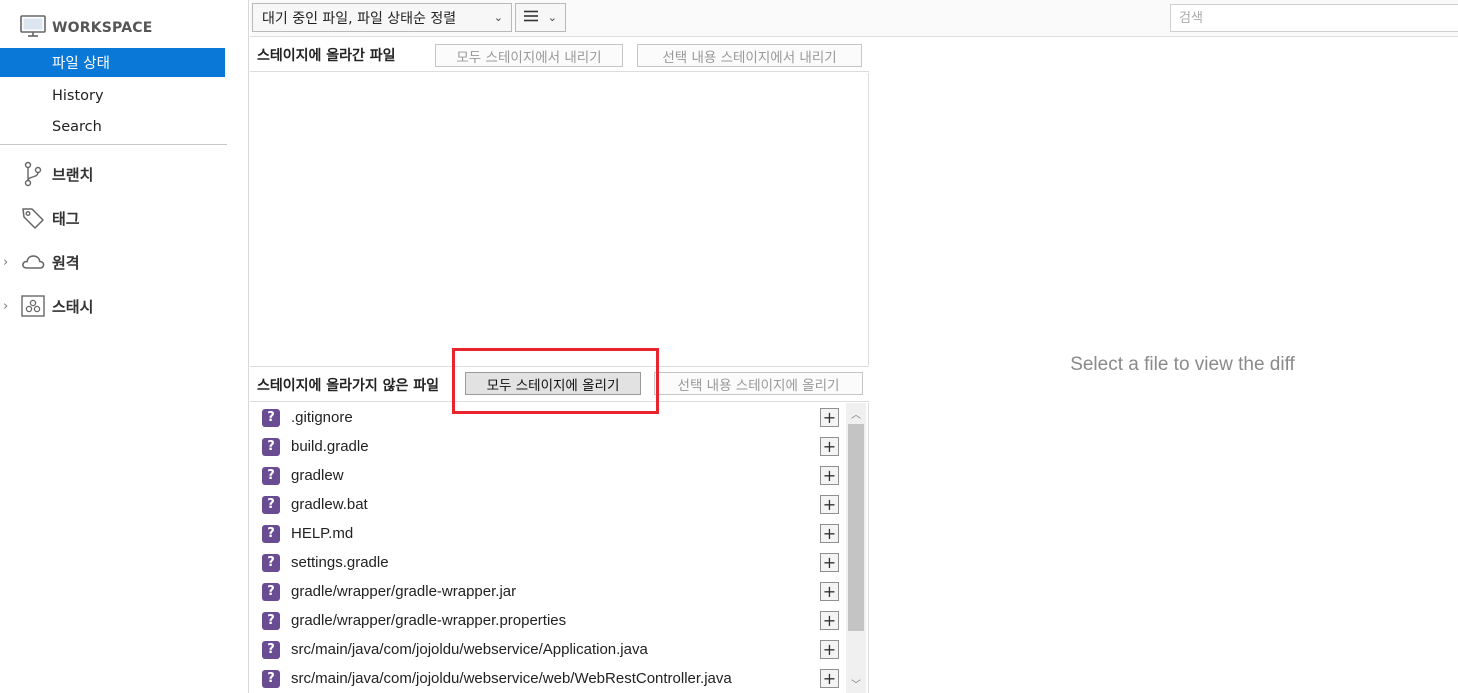 The width and height of the screenshot is (1458, 693). I want to click on file-name: gradlew.bat, so click(329, 504).